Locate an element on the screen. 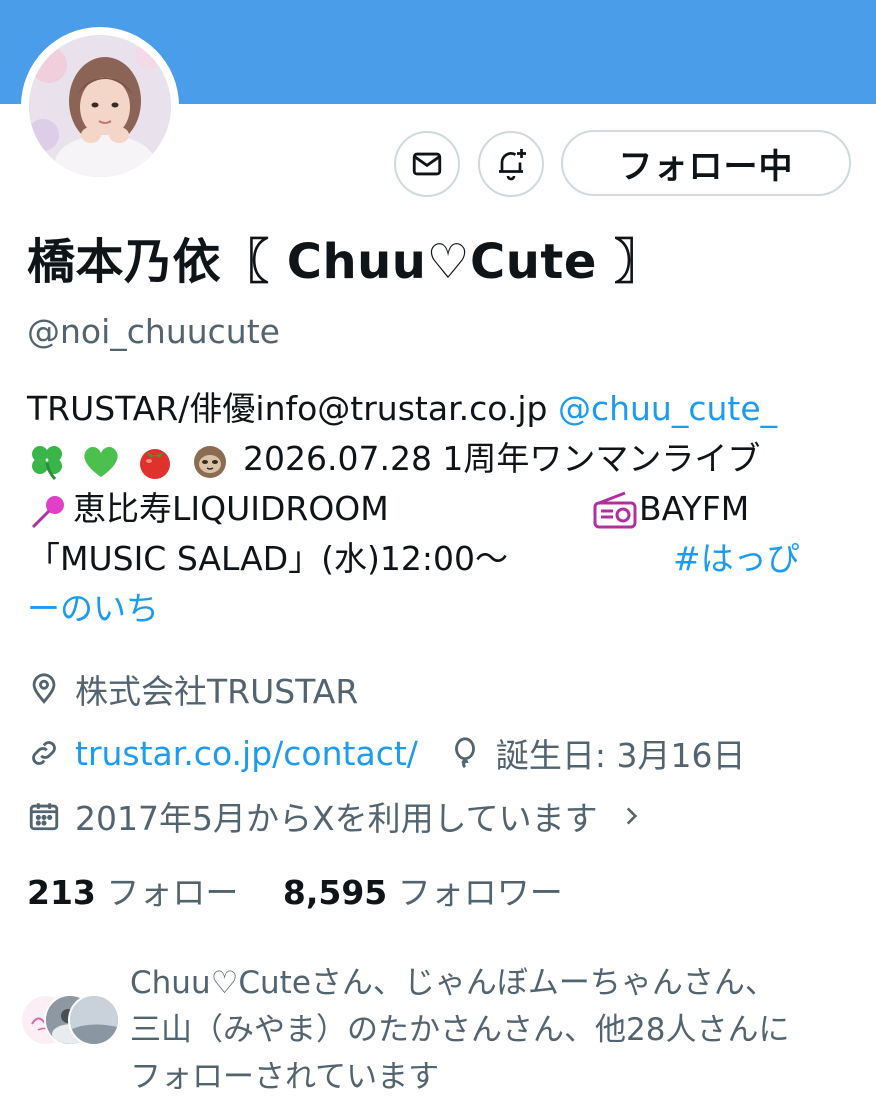 The width and height of the screenshot is (876, 1116). pushpin-icon is located at coordinates (47, 511).